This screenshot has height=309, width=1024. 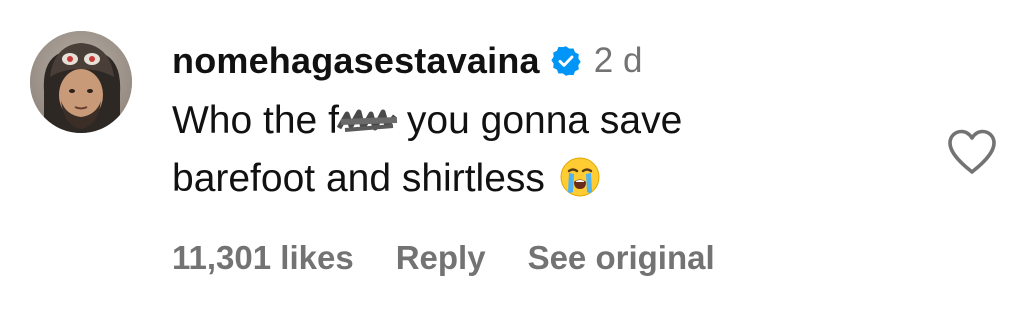 What do you see at coordinates (580, 177) in the screenshot?
I see `loudly-crying-face-icon` at bounding box center [580, 177].